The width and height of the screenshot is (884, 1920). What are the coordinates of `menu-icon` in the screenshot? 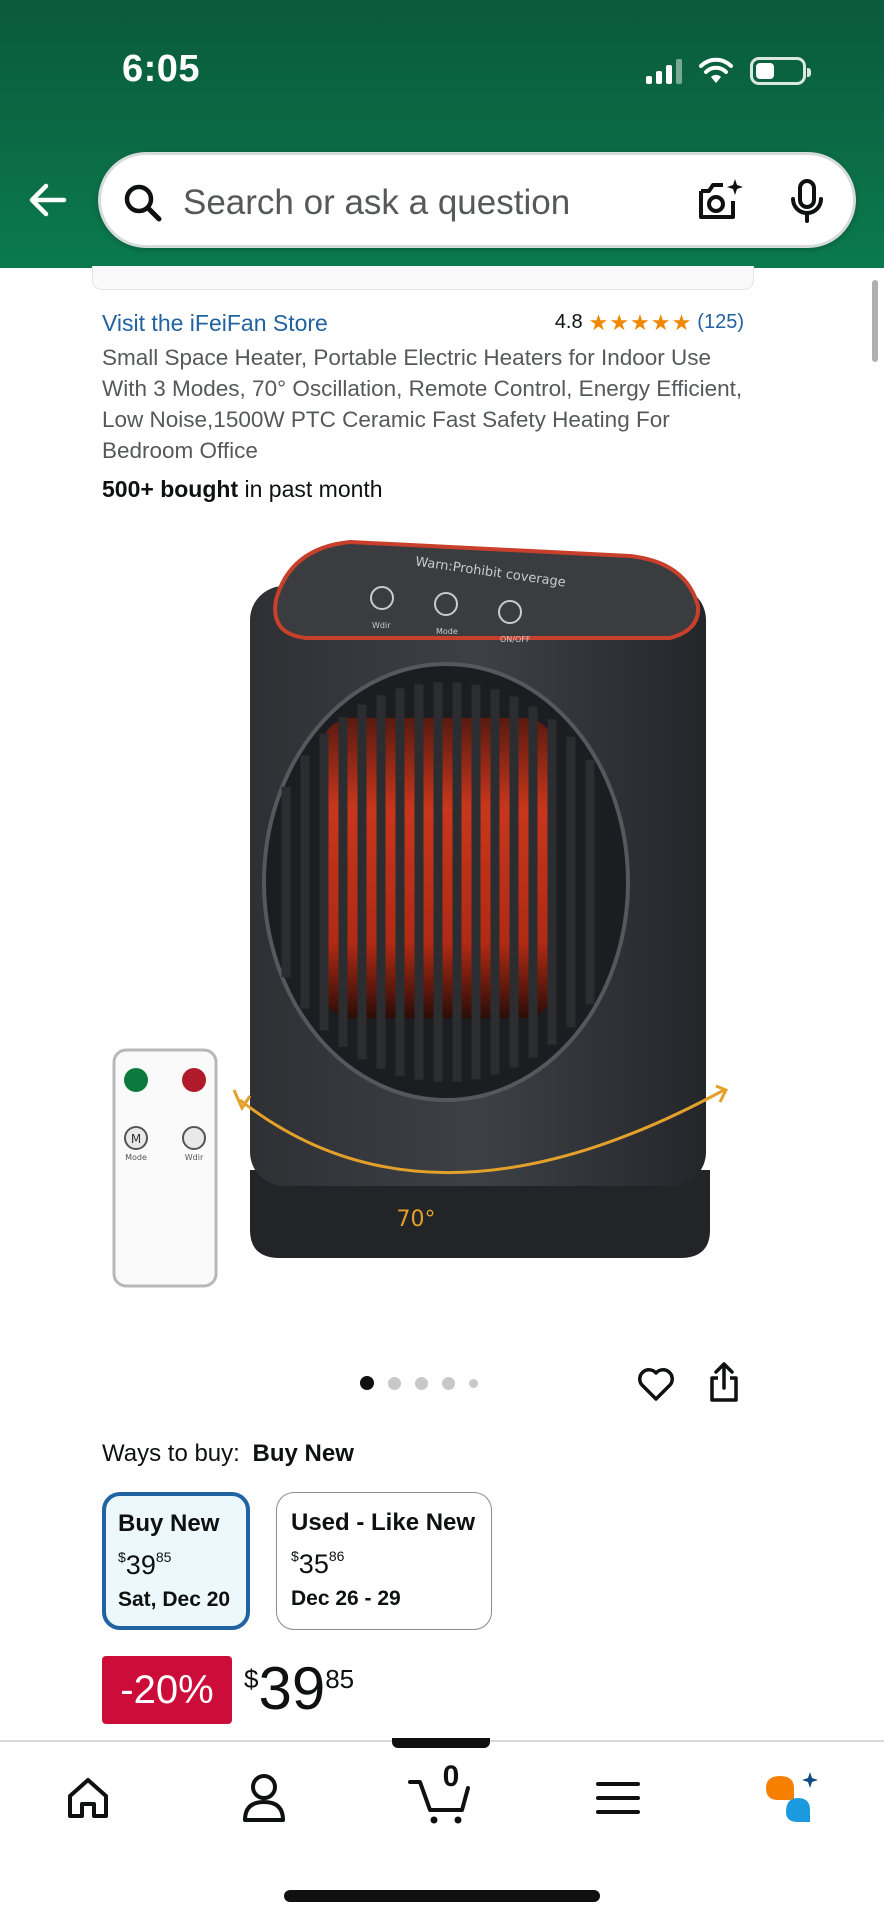 It's located at (618, 1798).